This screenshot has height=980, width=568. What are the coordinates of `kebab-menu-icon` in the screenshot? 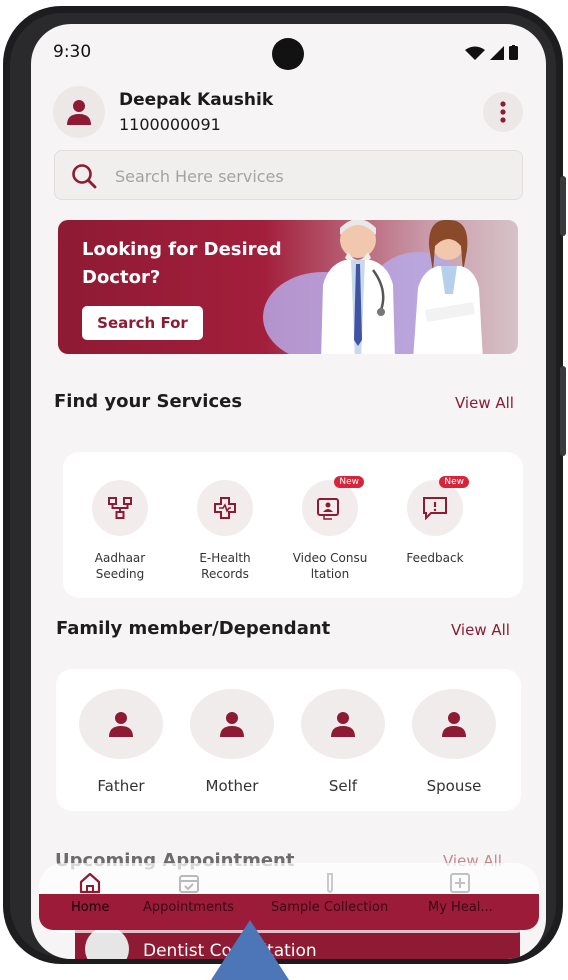 It's located at (503, 112).